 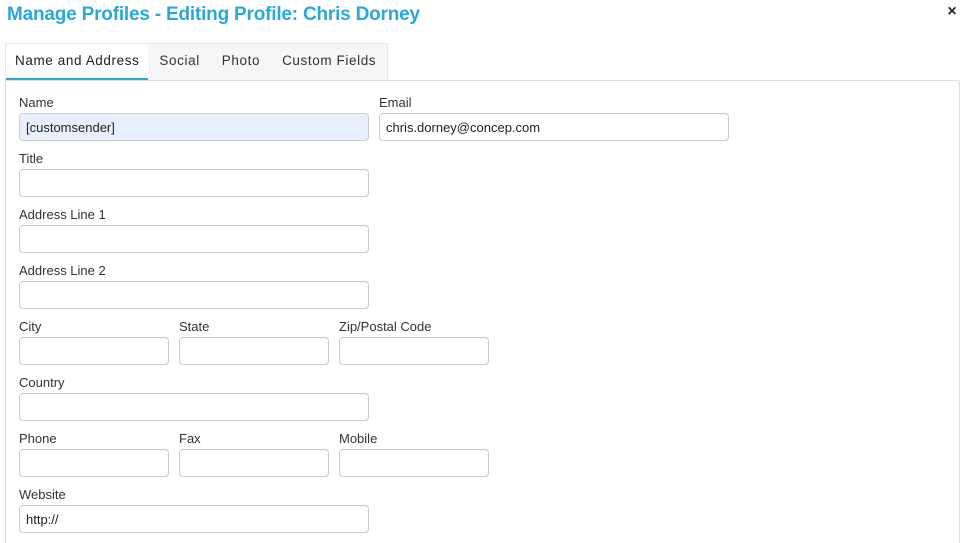 What do you see at coordinates (42, 382) in the screenshot?
I see `country-label: Country` at bounding box center [42, 382].